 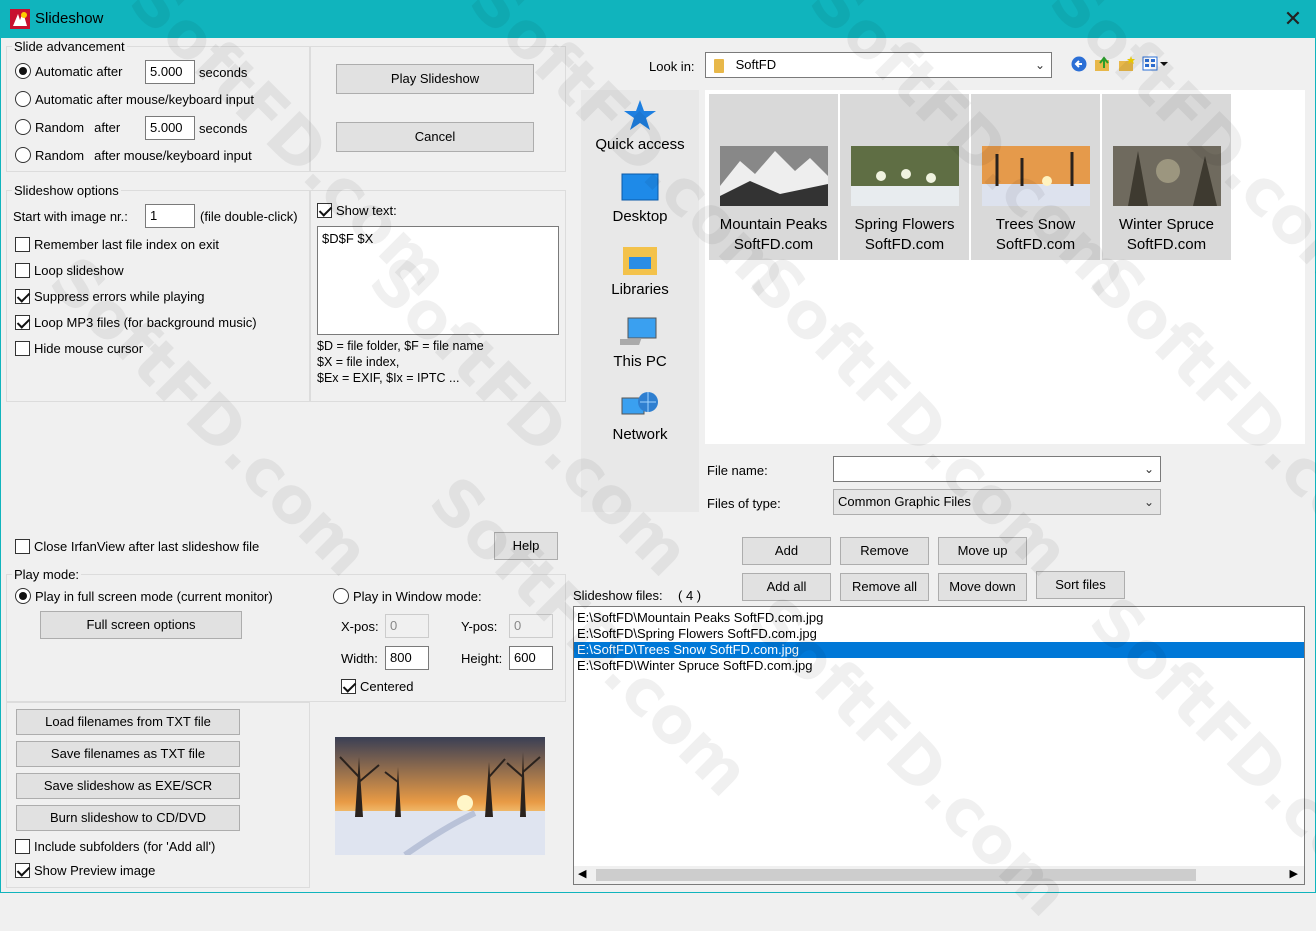 I want to click on close-icon: ✕, so click(x=1293, y=19).